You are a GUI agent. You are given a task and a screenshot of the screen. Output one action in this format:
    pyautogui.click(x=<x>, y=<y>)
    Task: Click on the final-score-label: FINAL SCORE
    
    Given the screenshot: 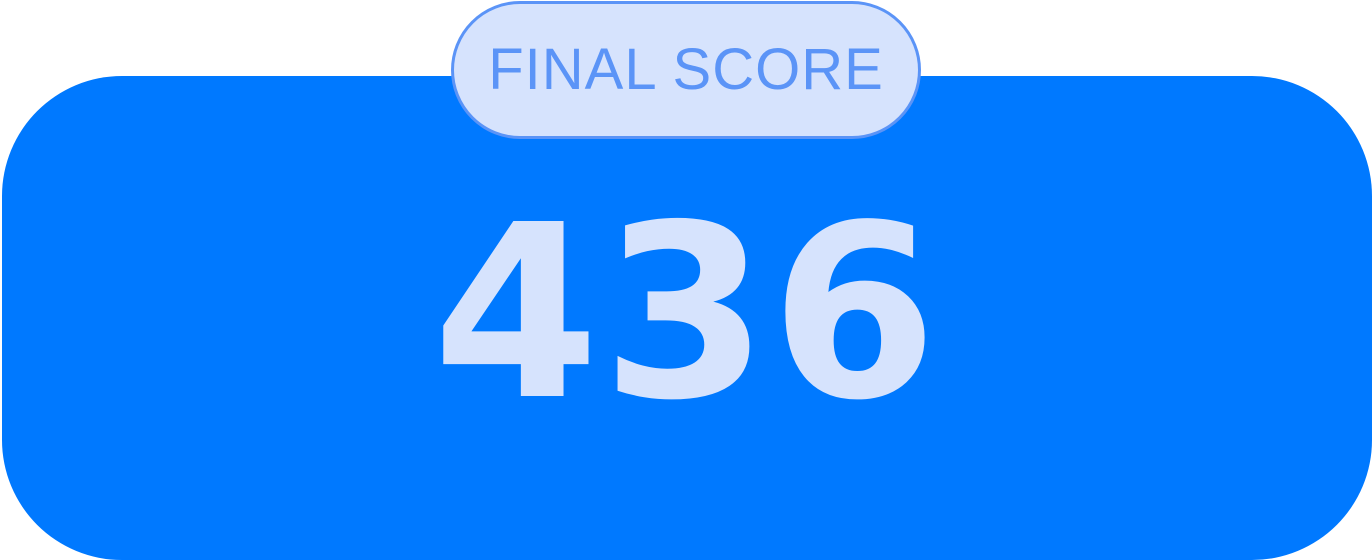 What is the action you would take?
    pyautogui.click(x=686, y=69)
    